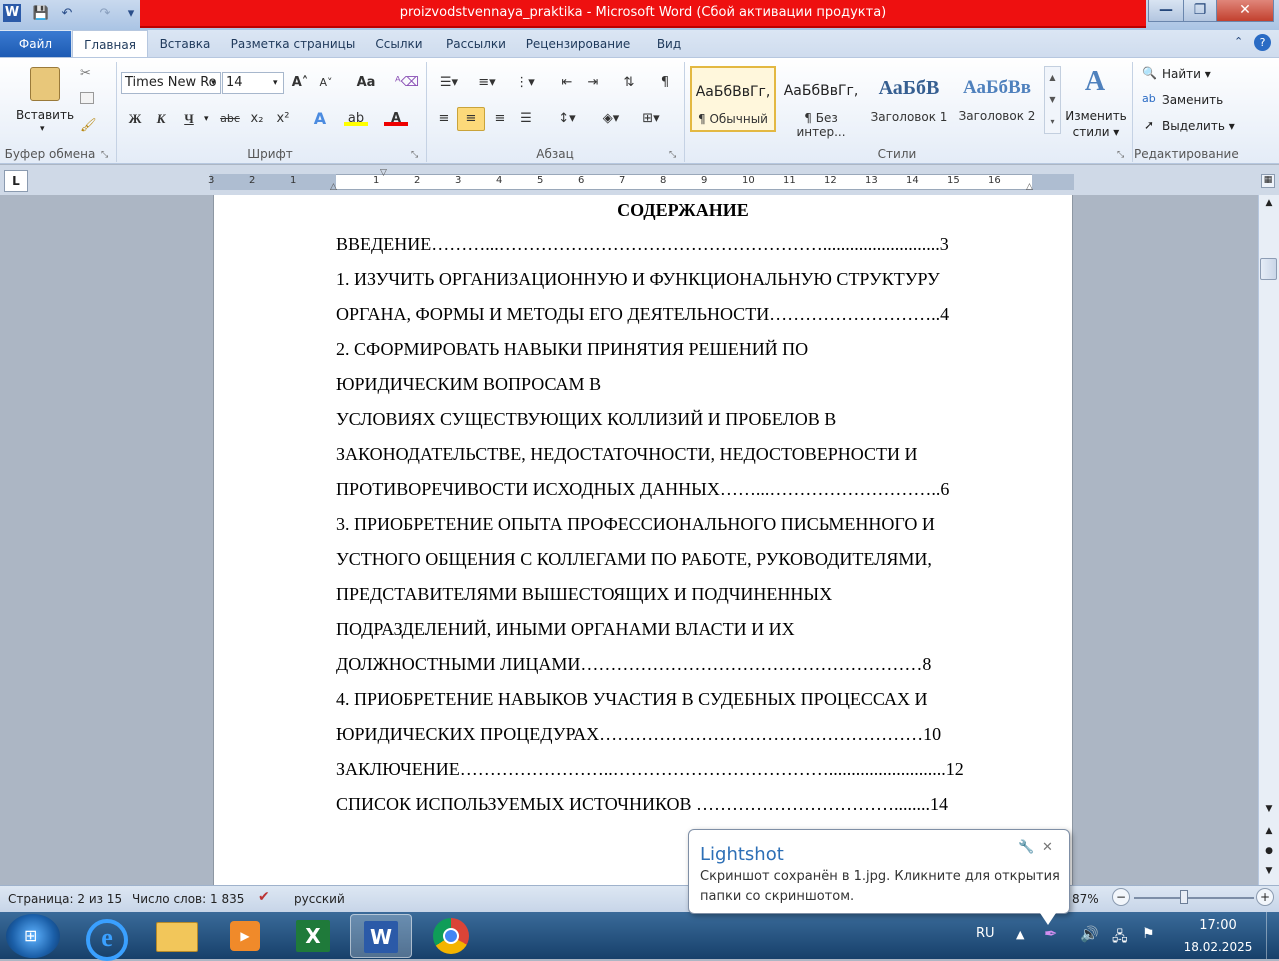 The image size is (1279, 961). What do you see at coordinates (909, 99) in the screenshot?
I see `style-heading-1: АаБбВ Заголовок 1` at bounding box center [909, 99].